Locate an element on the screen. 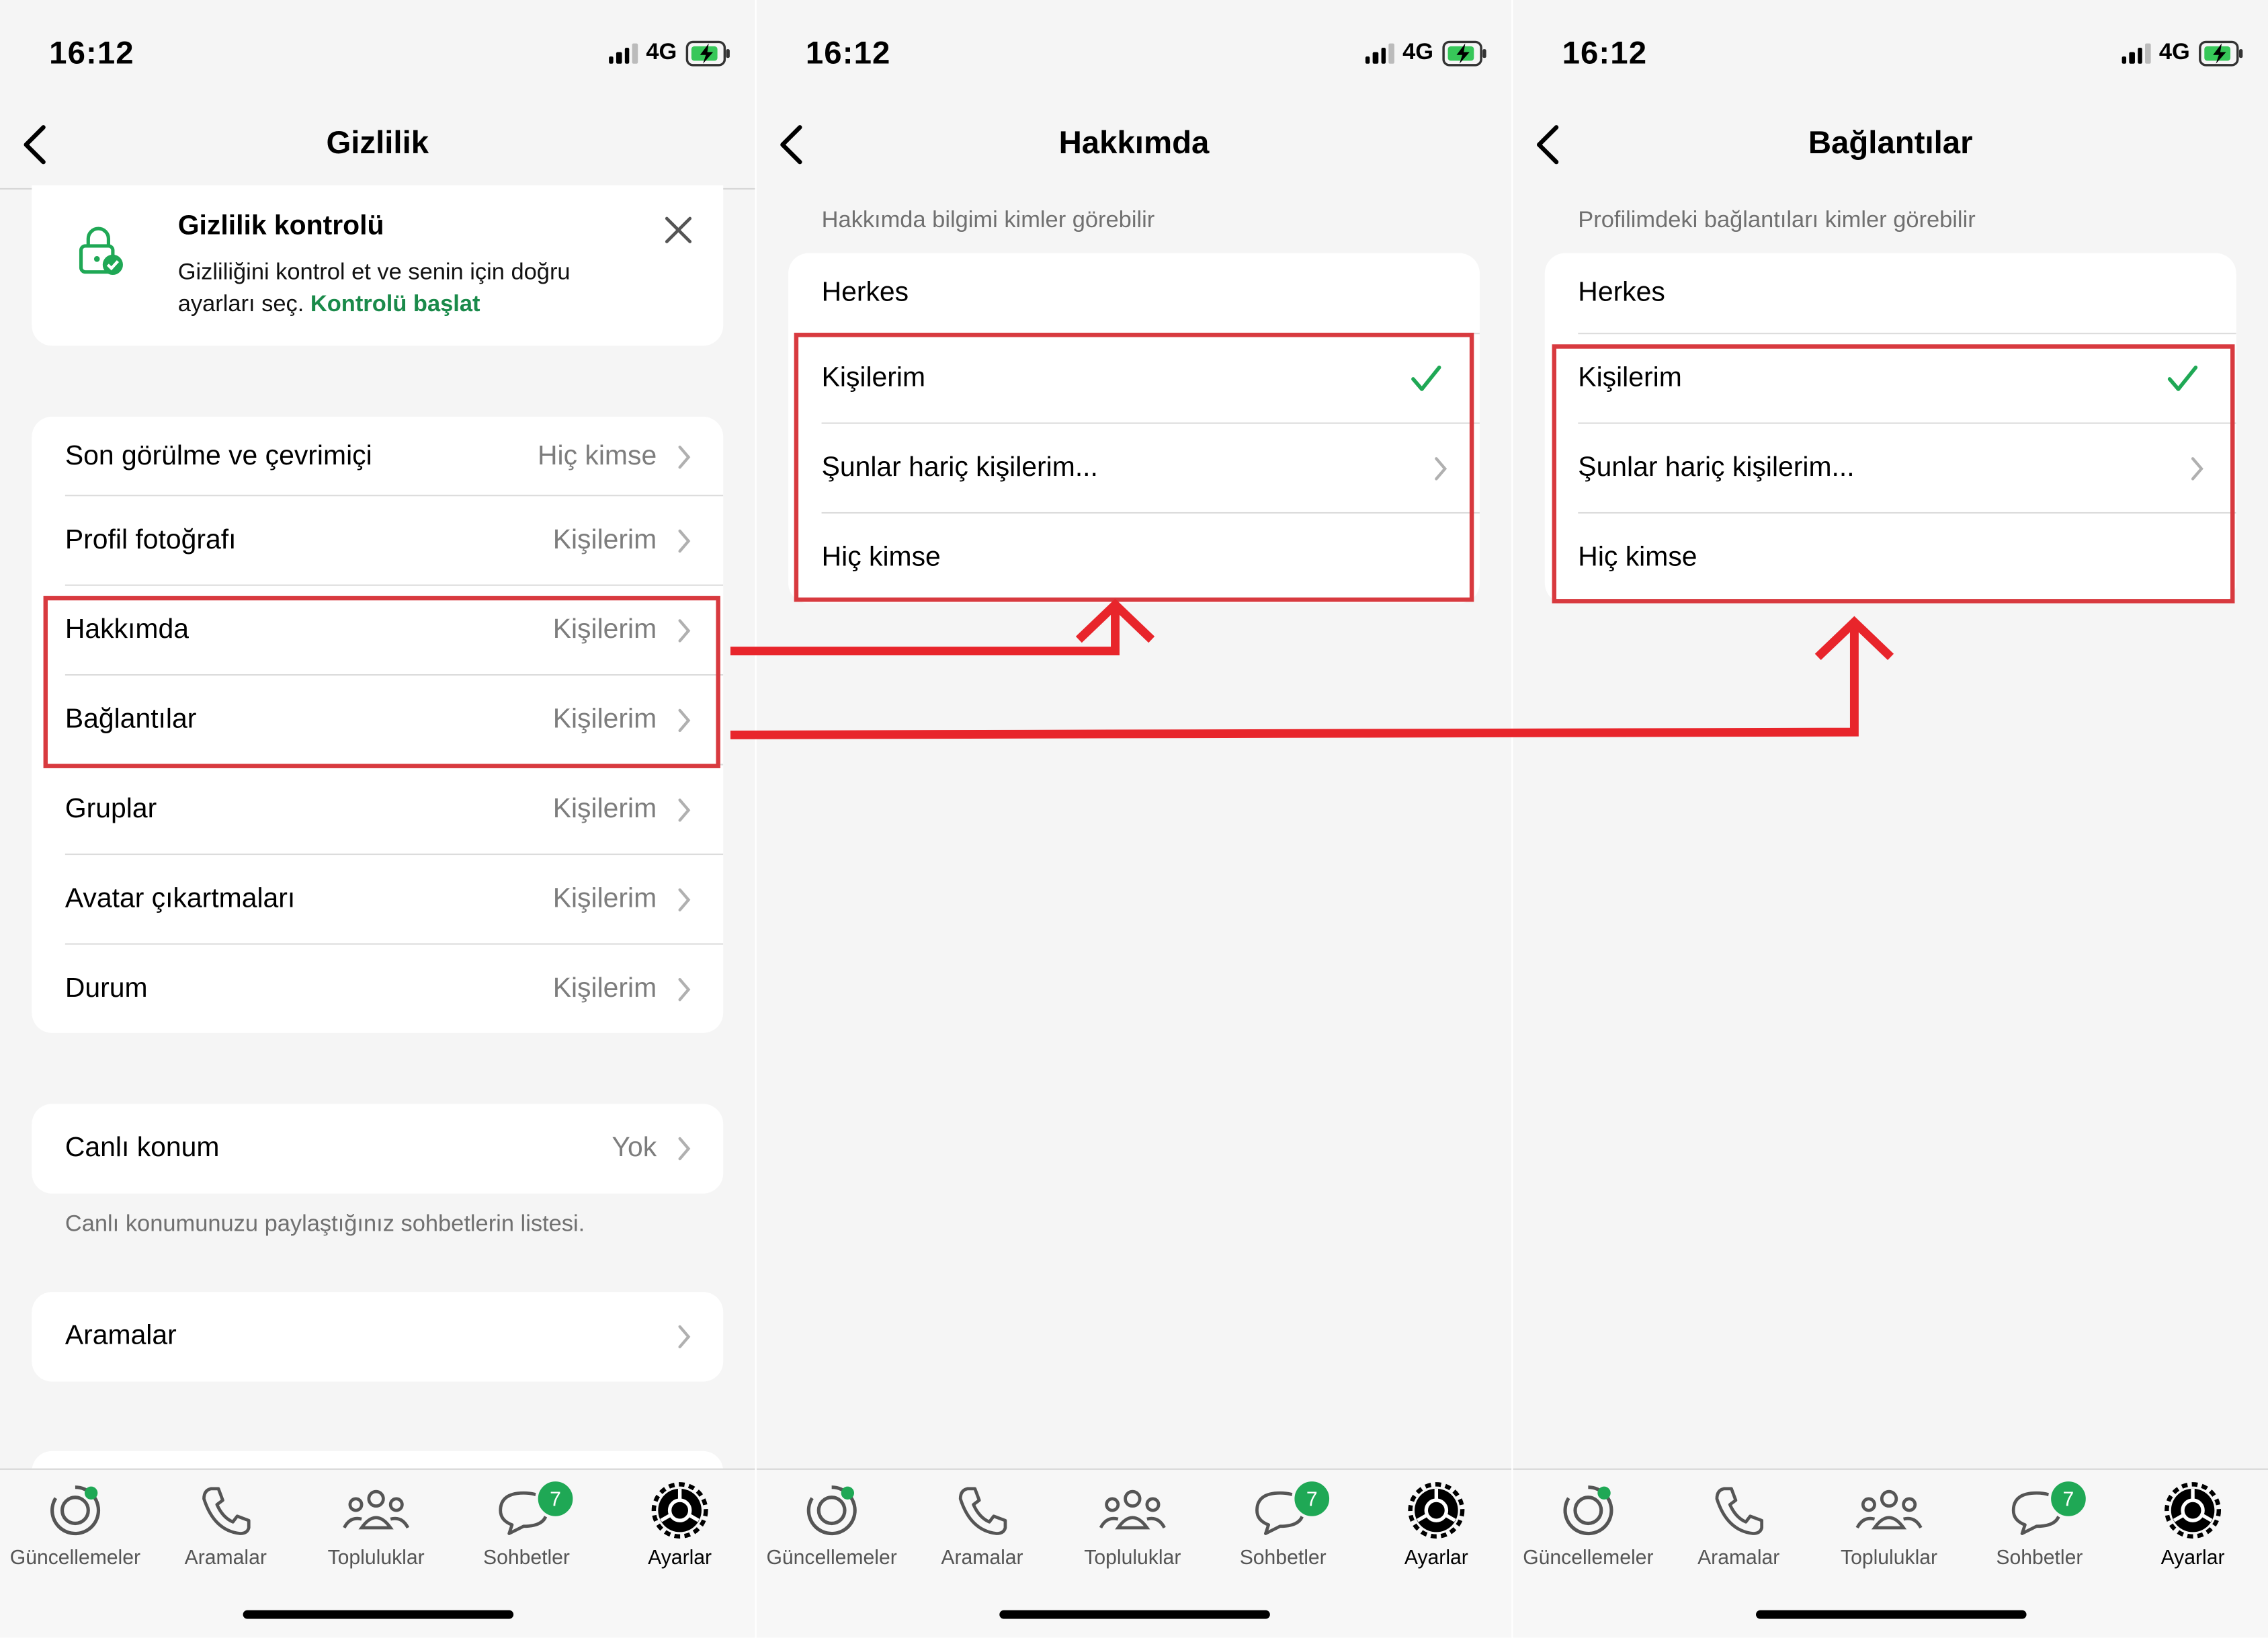 The height and width of the screenshot is (1638, 2268). arrow-links-to-screen3 is located at coordinates (1312, 677).